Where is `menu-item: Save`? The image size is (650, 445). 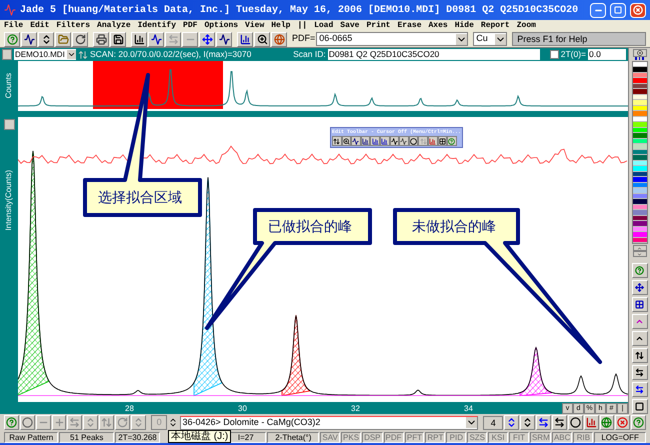 menu-item: Save is located at coordinates (350, 26).